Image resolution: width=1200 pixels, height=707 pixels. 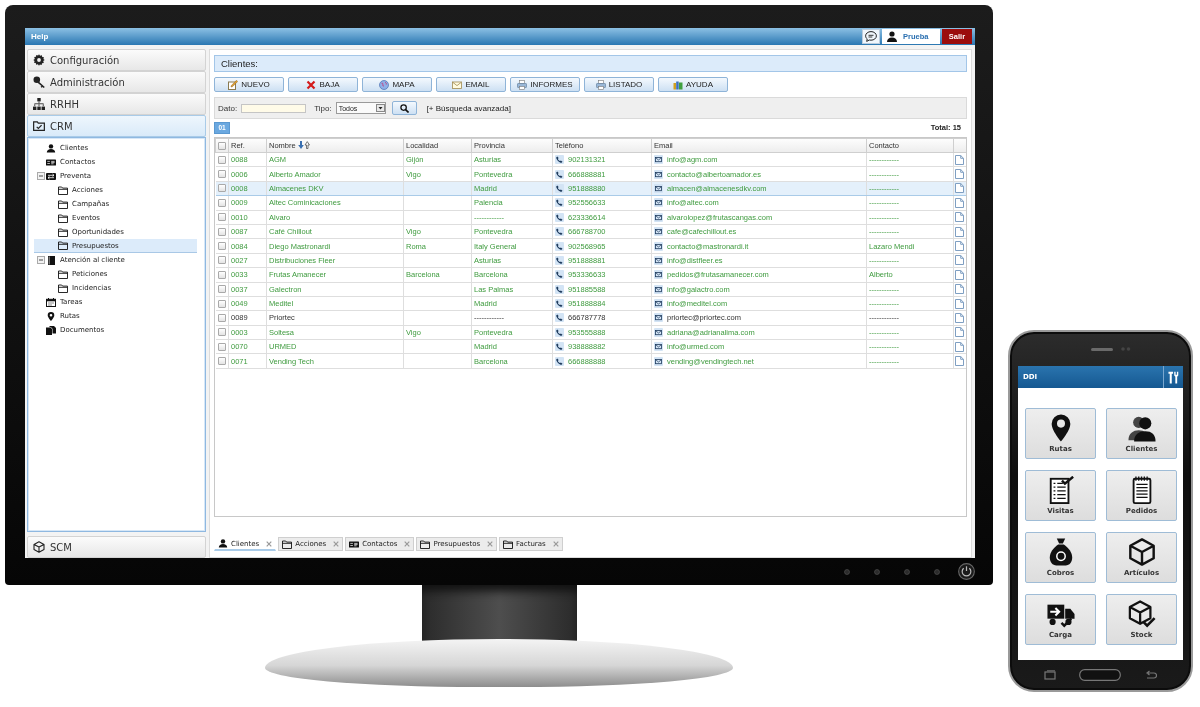 I want to click on globe-icon, so click(x=384, y=84).